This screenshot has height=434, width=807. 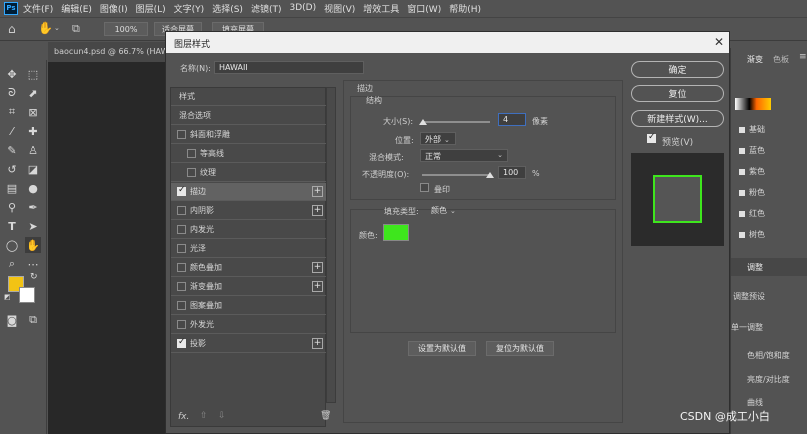 I want to click on styles-list-scrollbar, so click(x=331, y=245).